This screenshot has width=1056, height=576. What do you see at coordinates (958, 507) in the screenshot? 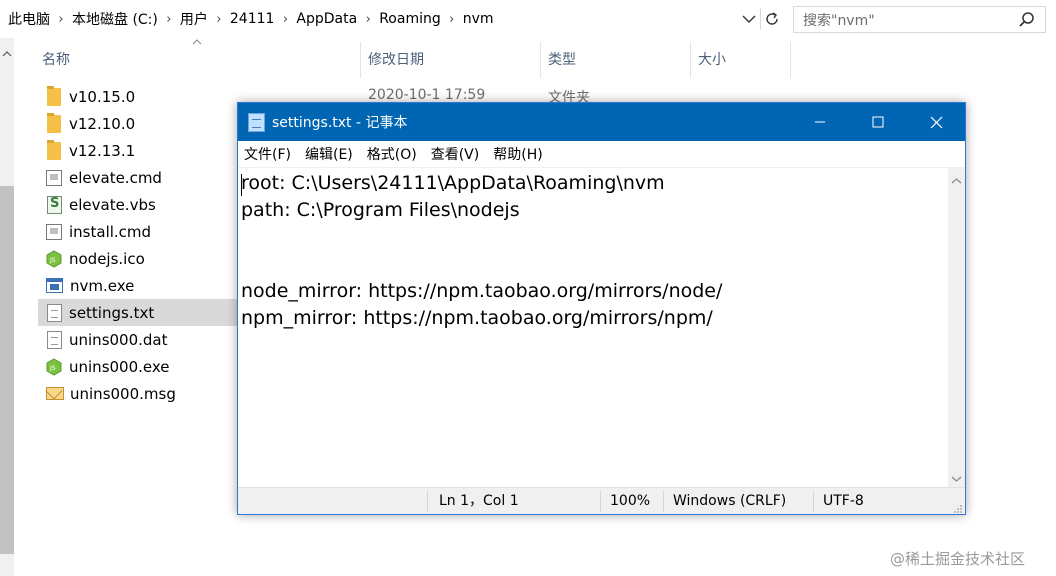
I see `resize-grip-icon` at bounding box center [958, 507].